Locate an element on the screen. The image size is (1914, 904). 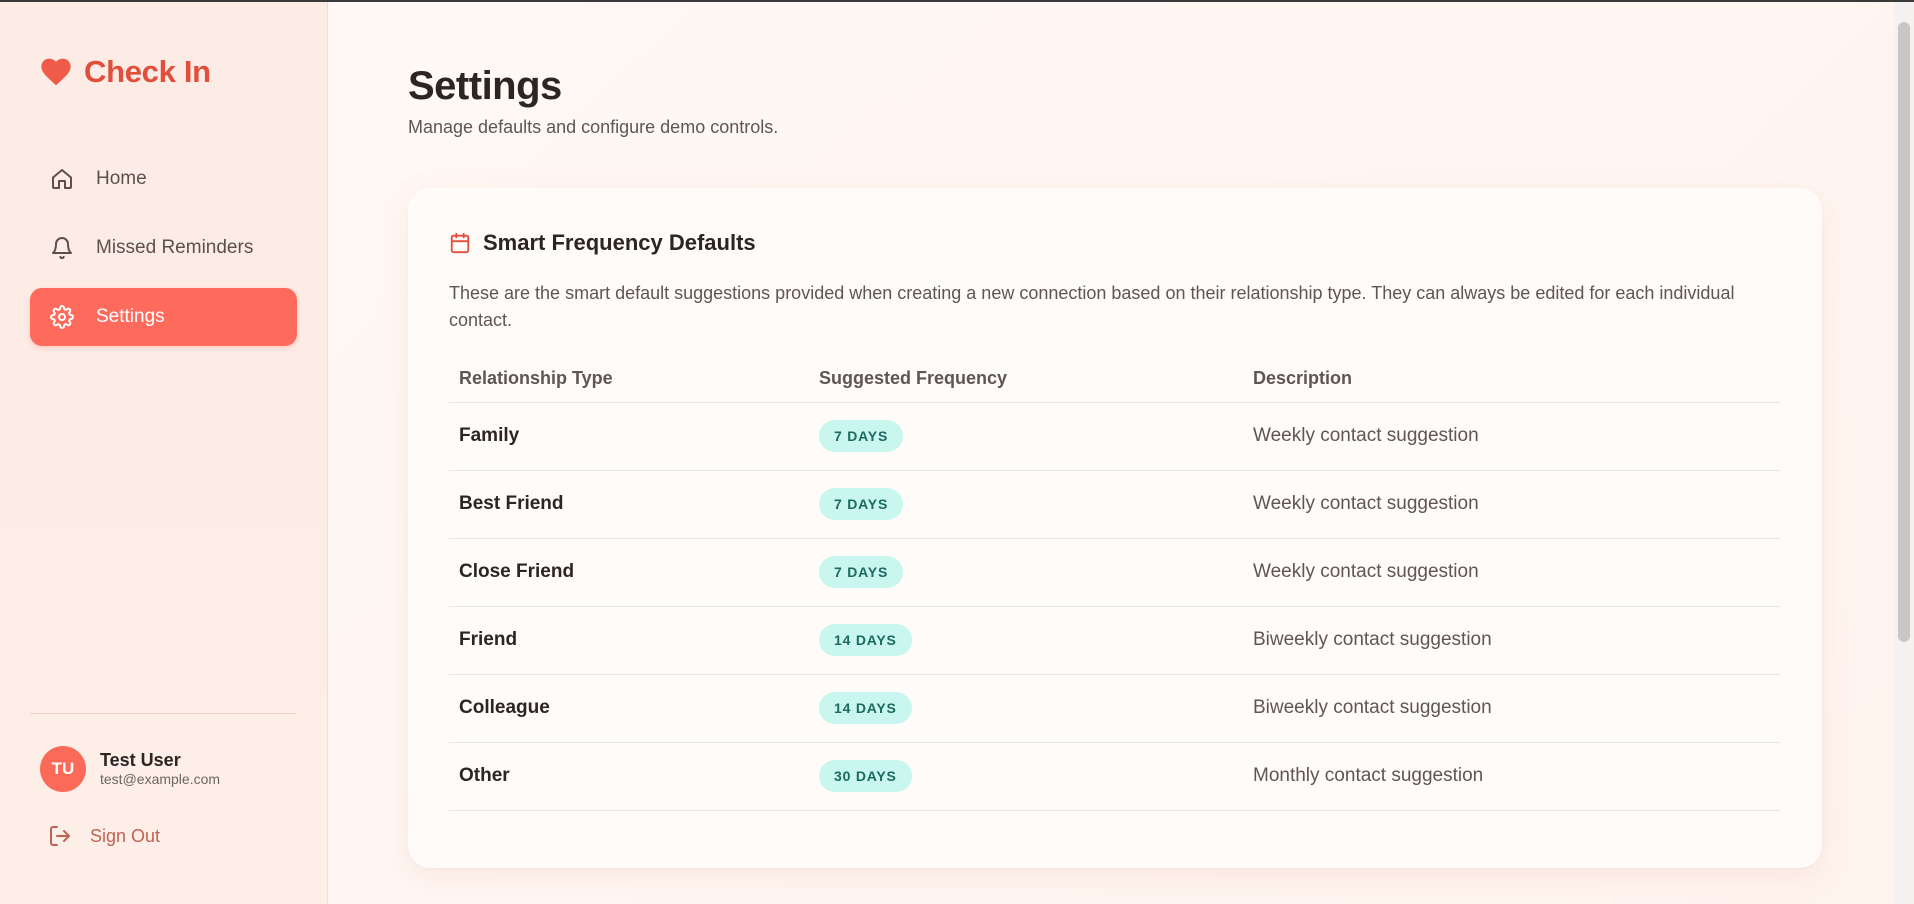
calendar-icon is located at coordinates (460, 243).